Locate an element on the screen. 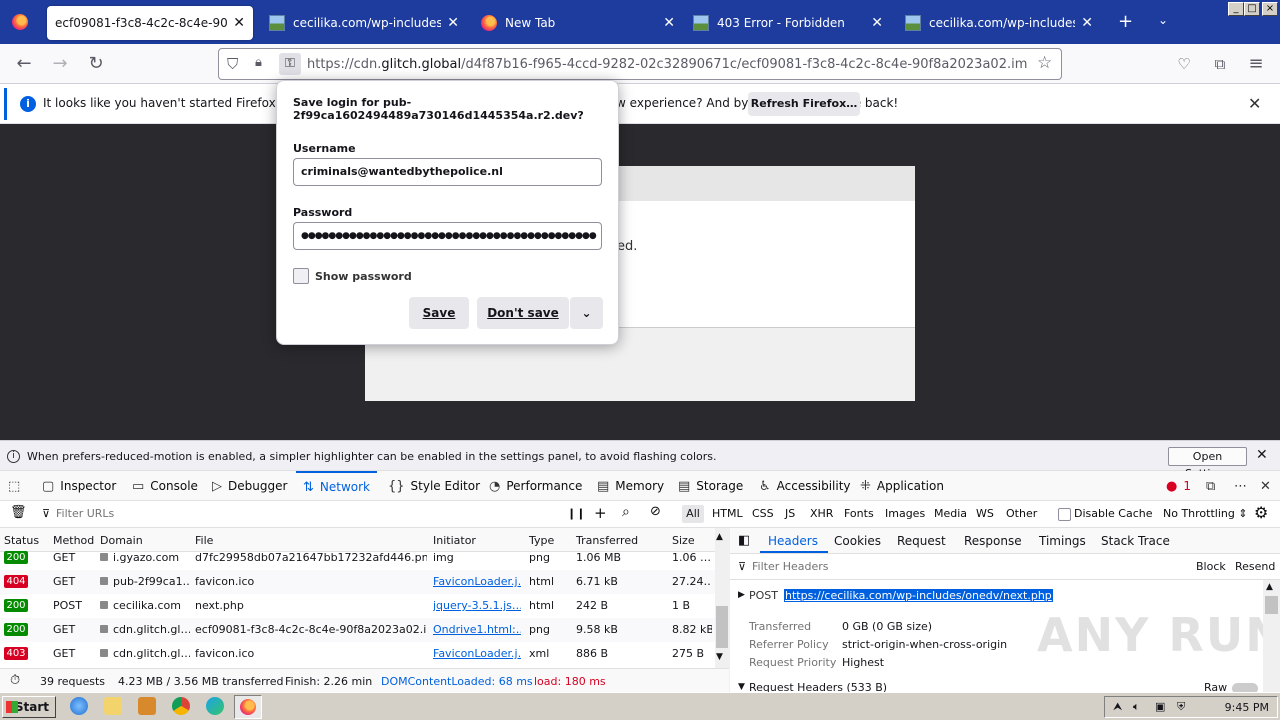 This screenshot has height=720, width=1280. media-player-icon is located at coordinates (147, 706).